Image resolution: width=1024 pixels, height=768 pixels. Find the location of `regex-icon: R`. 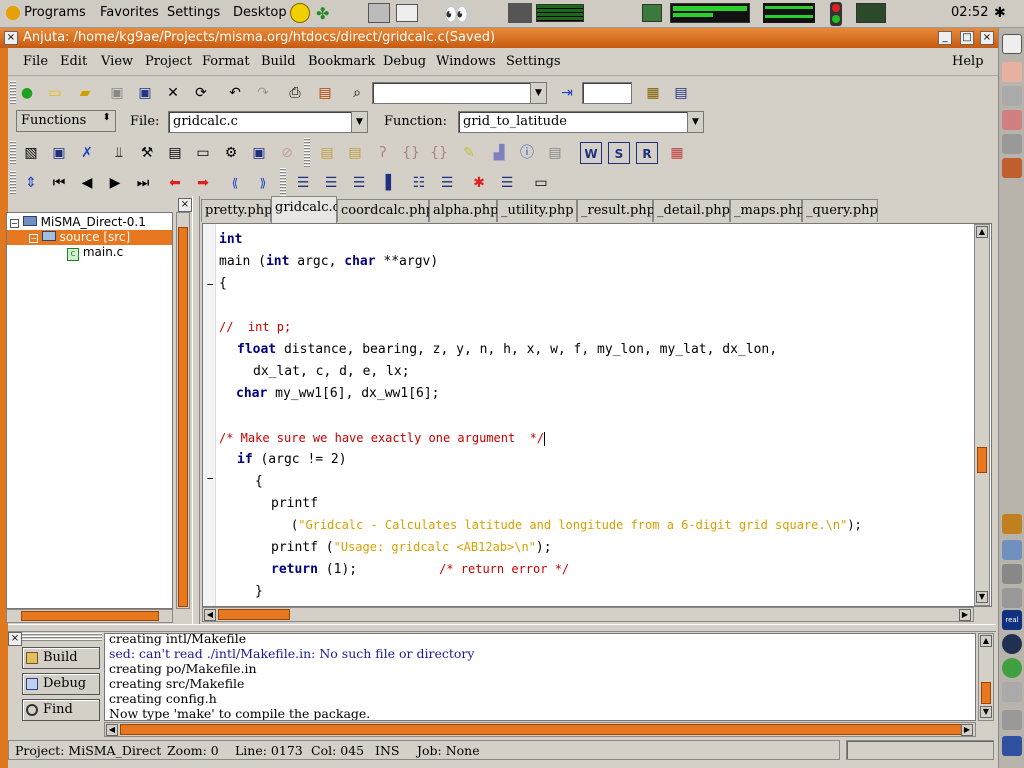

regex-icon: R is located at coordinates (647, 153).